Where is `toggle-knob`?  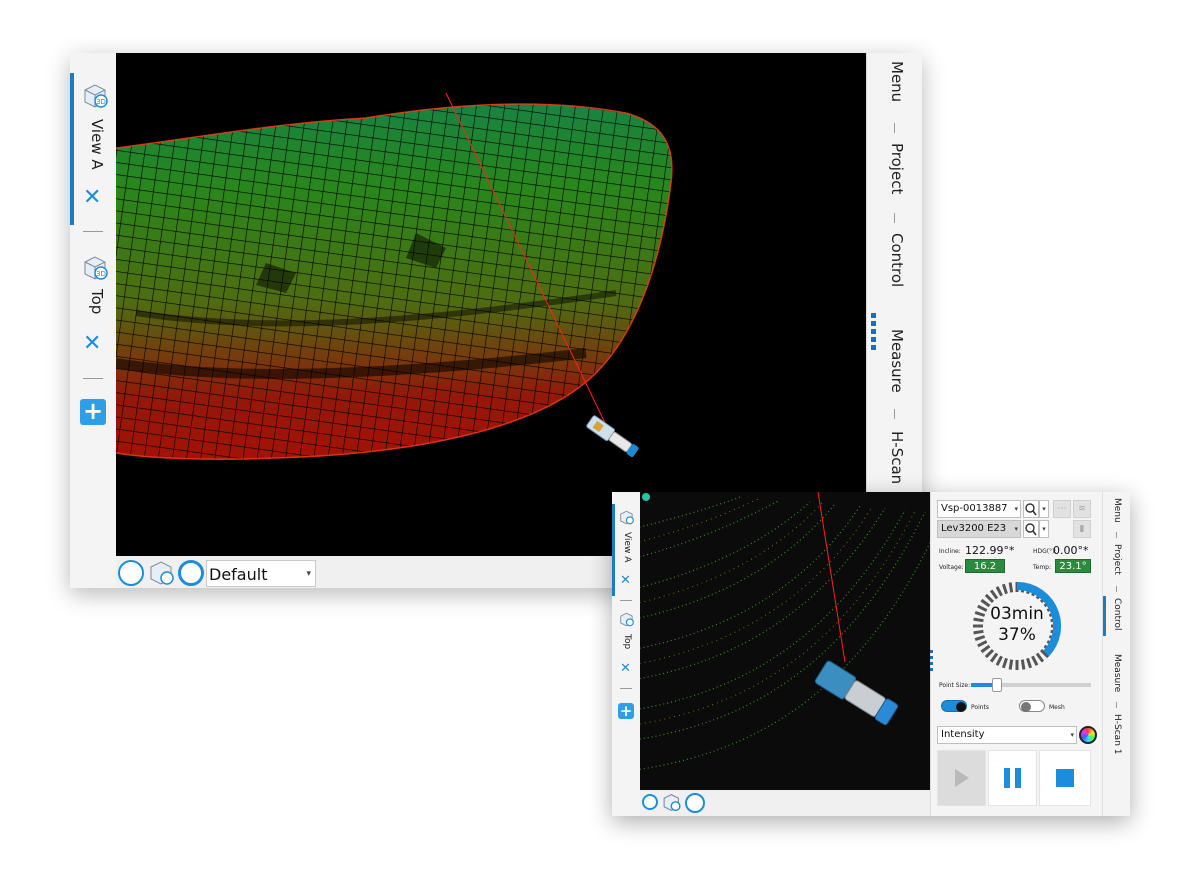
toggle-knob is located at coordinates (1026, 707).